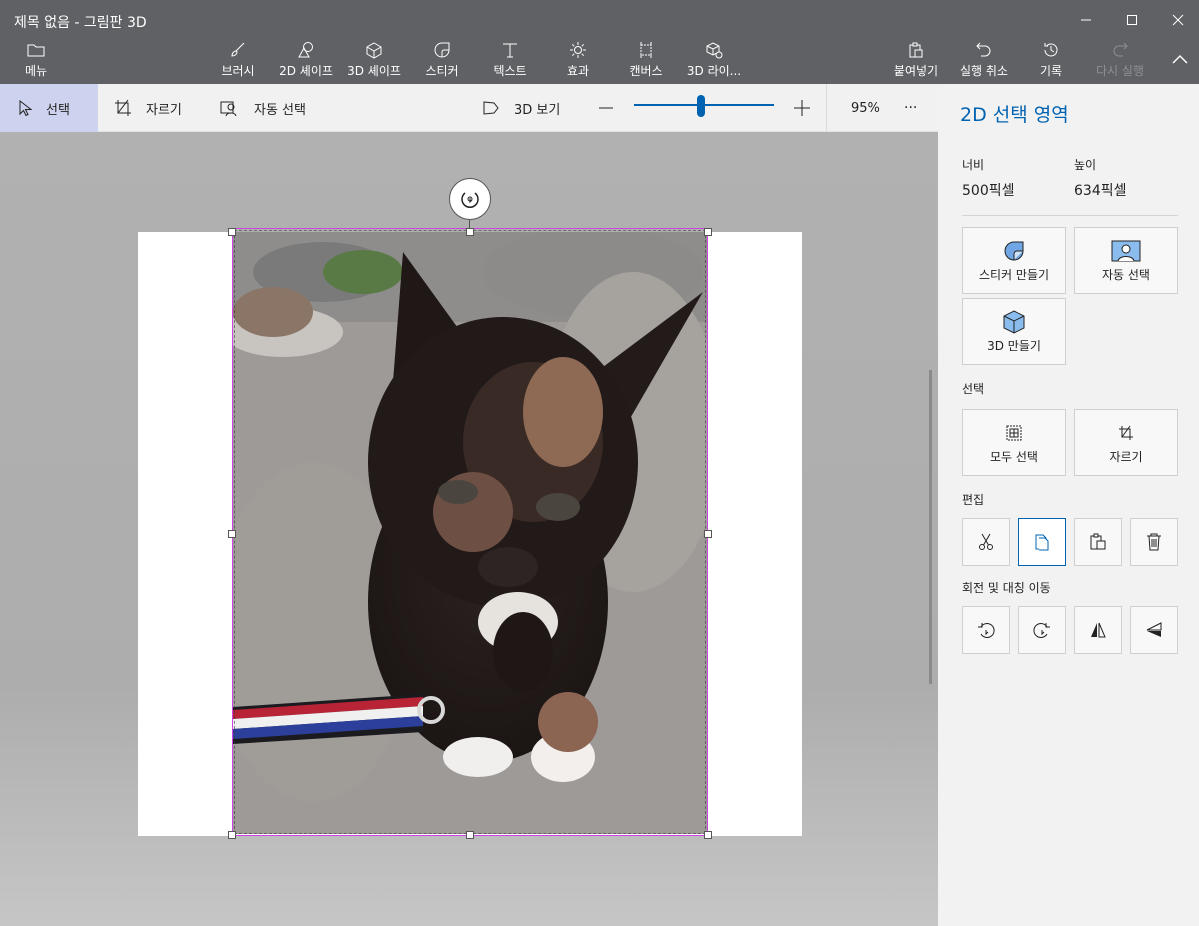  Describe the element at coordinates (916, 71) in the screenshot. I see `paste-label: 붙여넣기` at that location.